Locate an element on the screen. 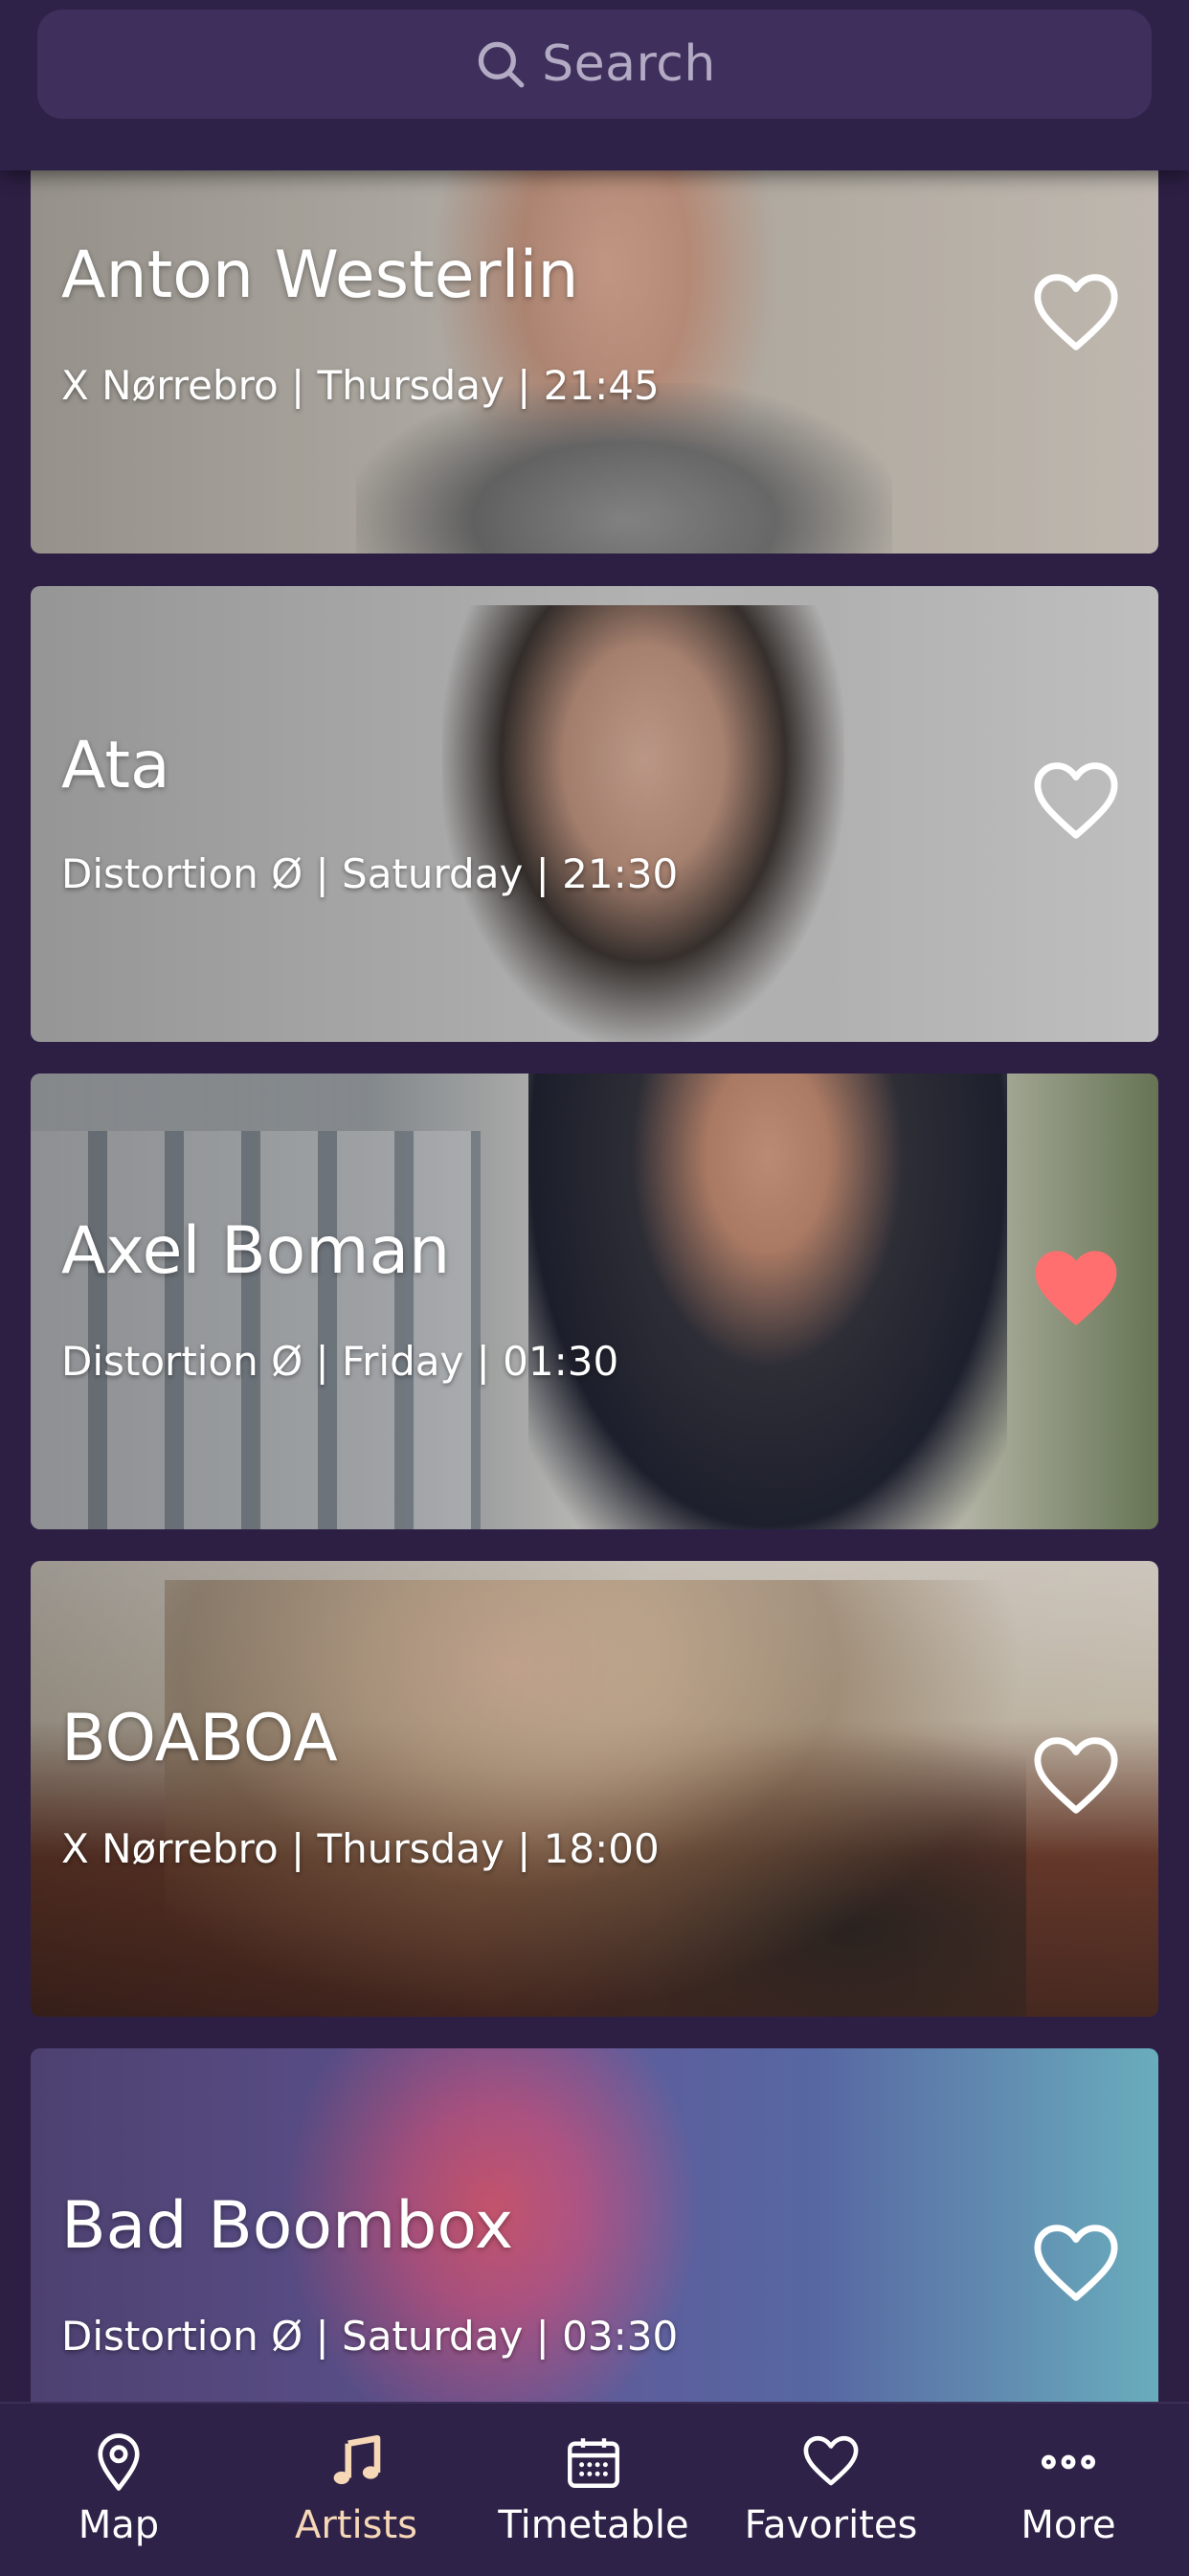 The image size is (1189, 2576). nav-label: More is located at coordinates (1068, 2525).